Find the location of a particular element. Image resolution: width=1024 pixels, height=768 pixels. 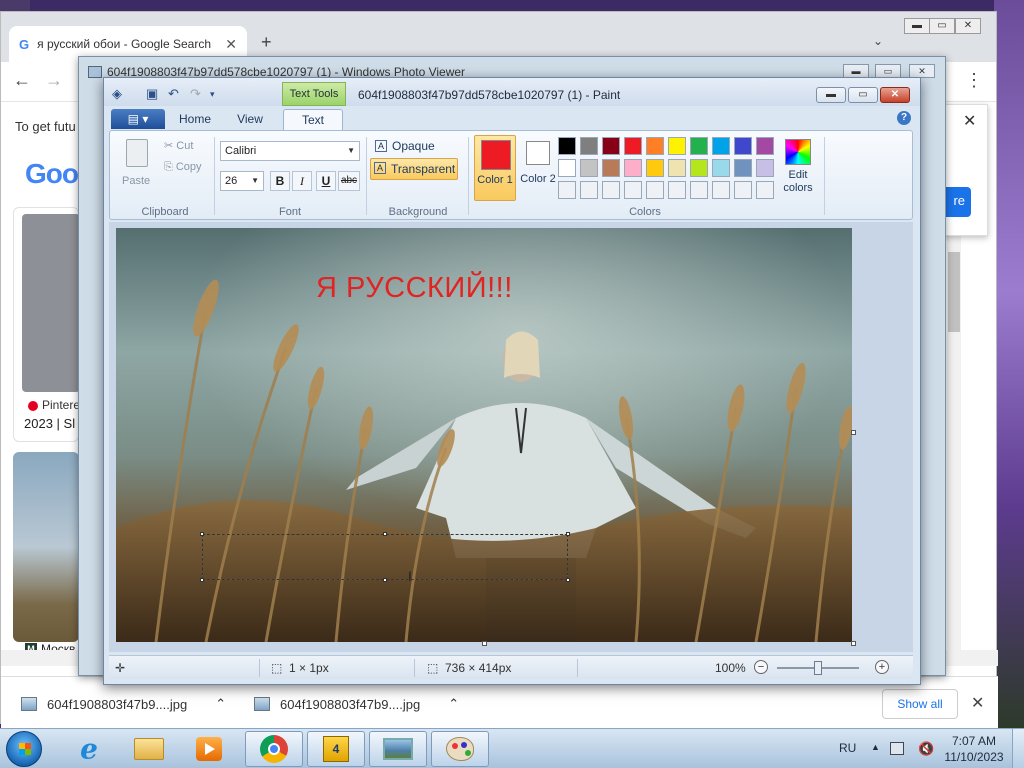

tab-text: Text is located at coordinates (313, 119).